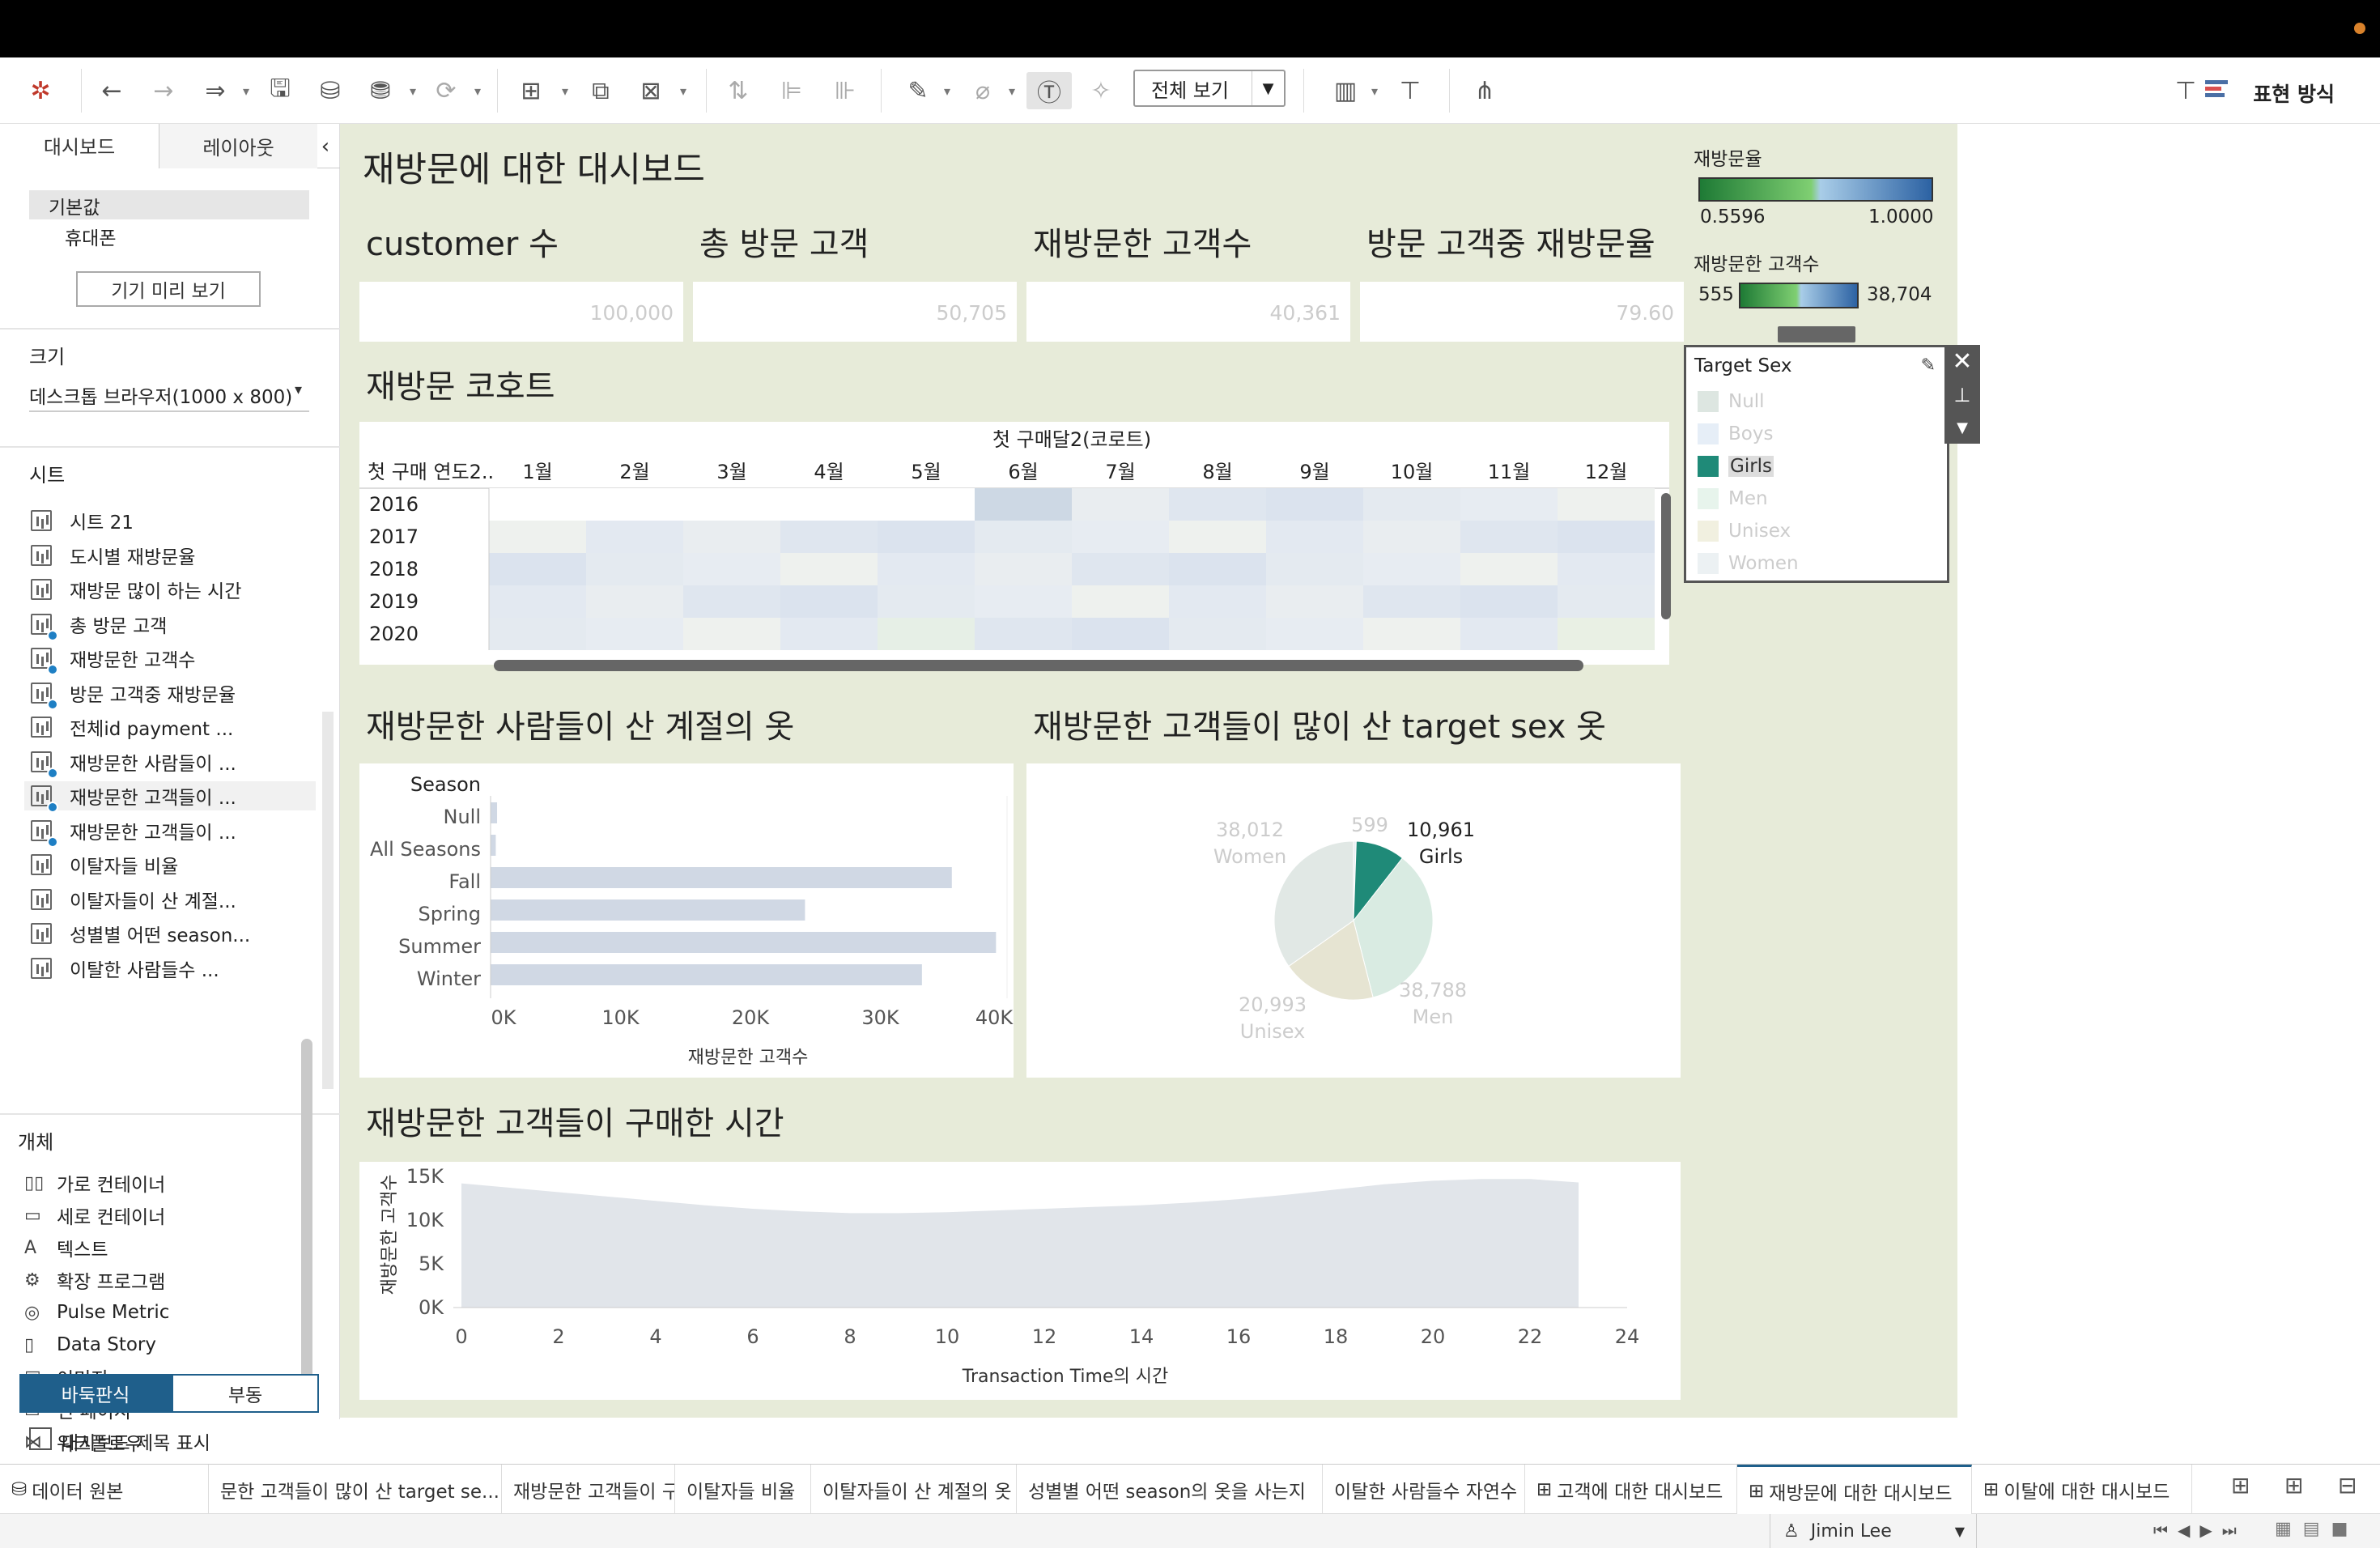  Describe the element at coordinates (40, 91) in the screenshot. I see `tableau-logo-icon: ✲` at that location.